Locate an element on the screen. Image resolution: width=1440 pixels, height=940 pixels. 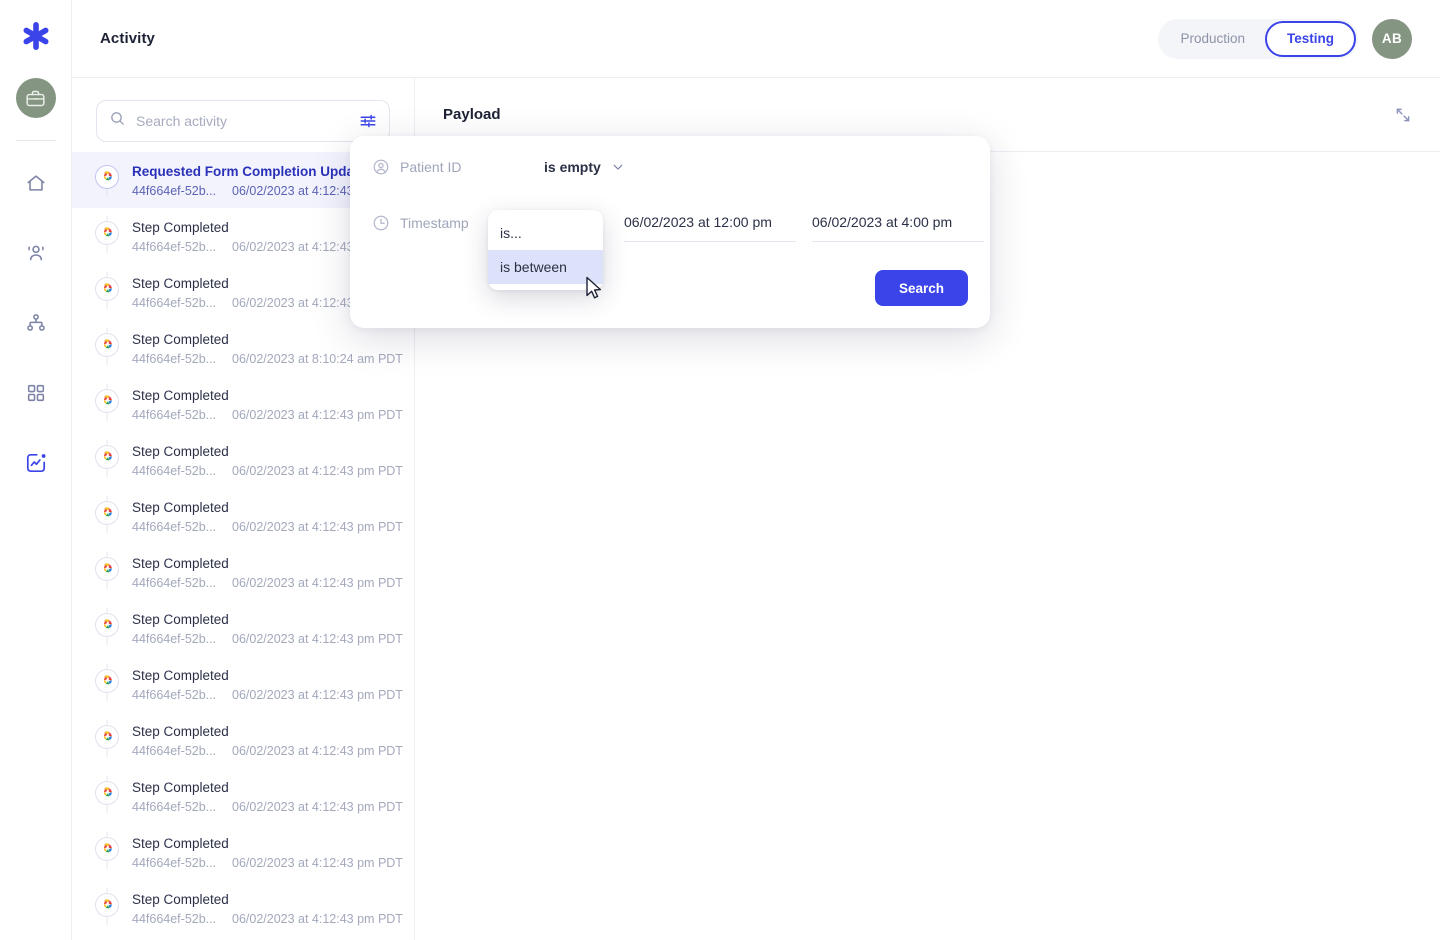
search-button: Search is located at coordinates (921, 288).